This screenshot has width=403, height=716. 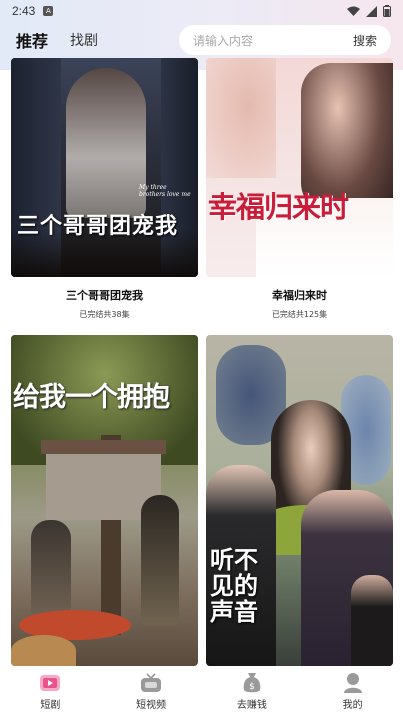 I want to click on drama-episode-status: 已完结共38集, so click(x=104, y=314).